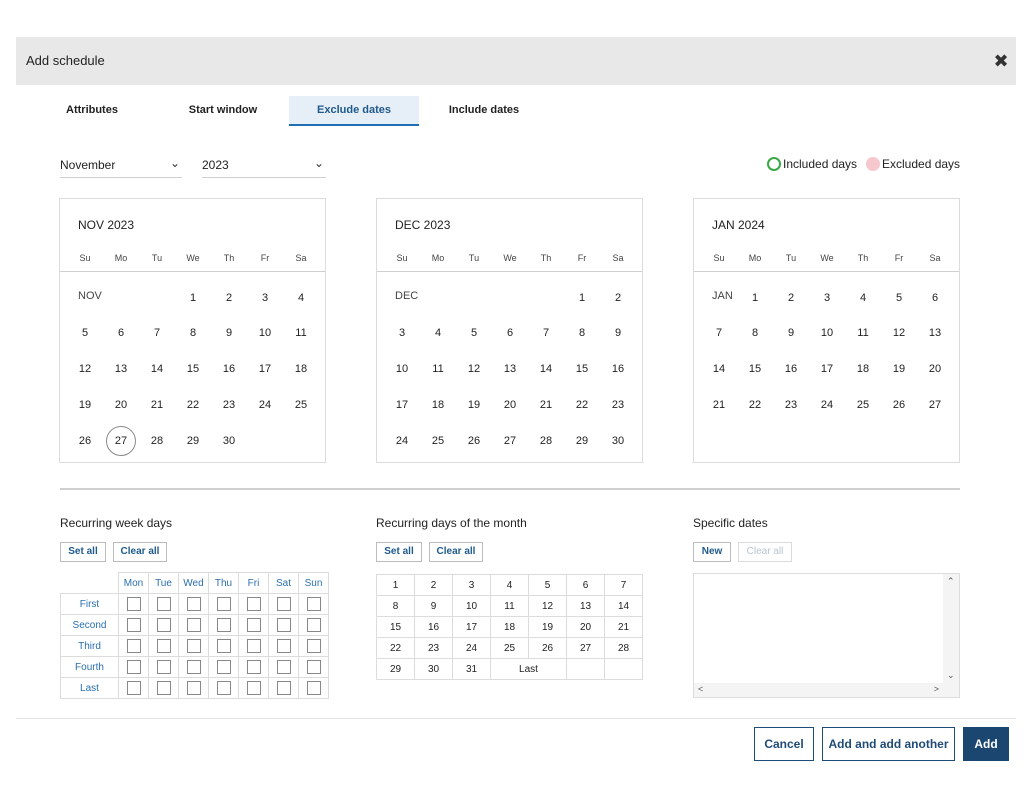 The height and width of the screenshot is (803, 1024). Describe the element at coordinates (755, 298) in the screenshot. I see `calendar-day: 1` at that location.